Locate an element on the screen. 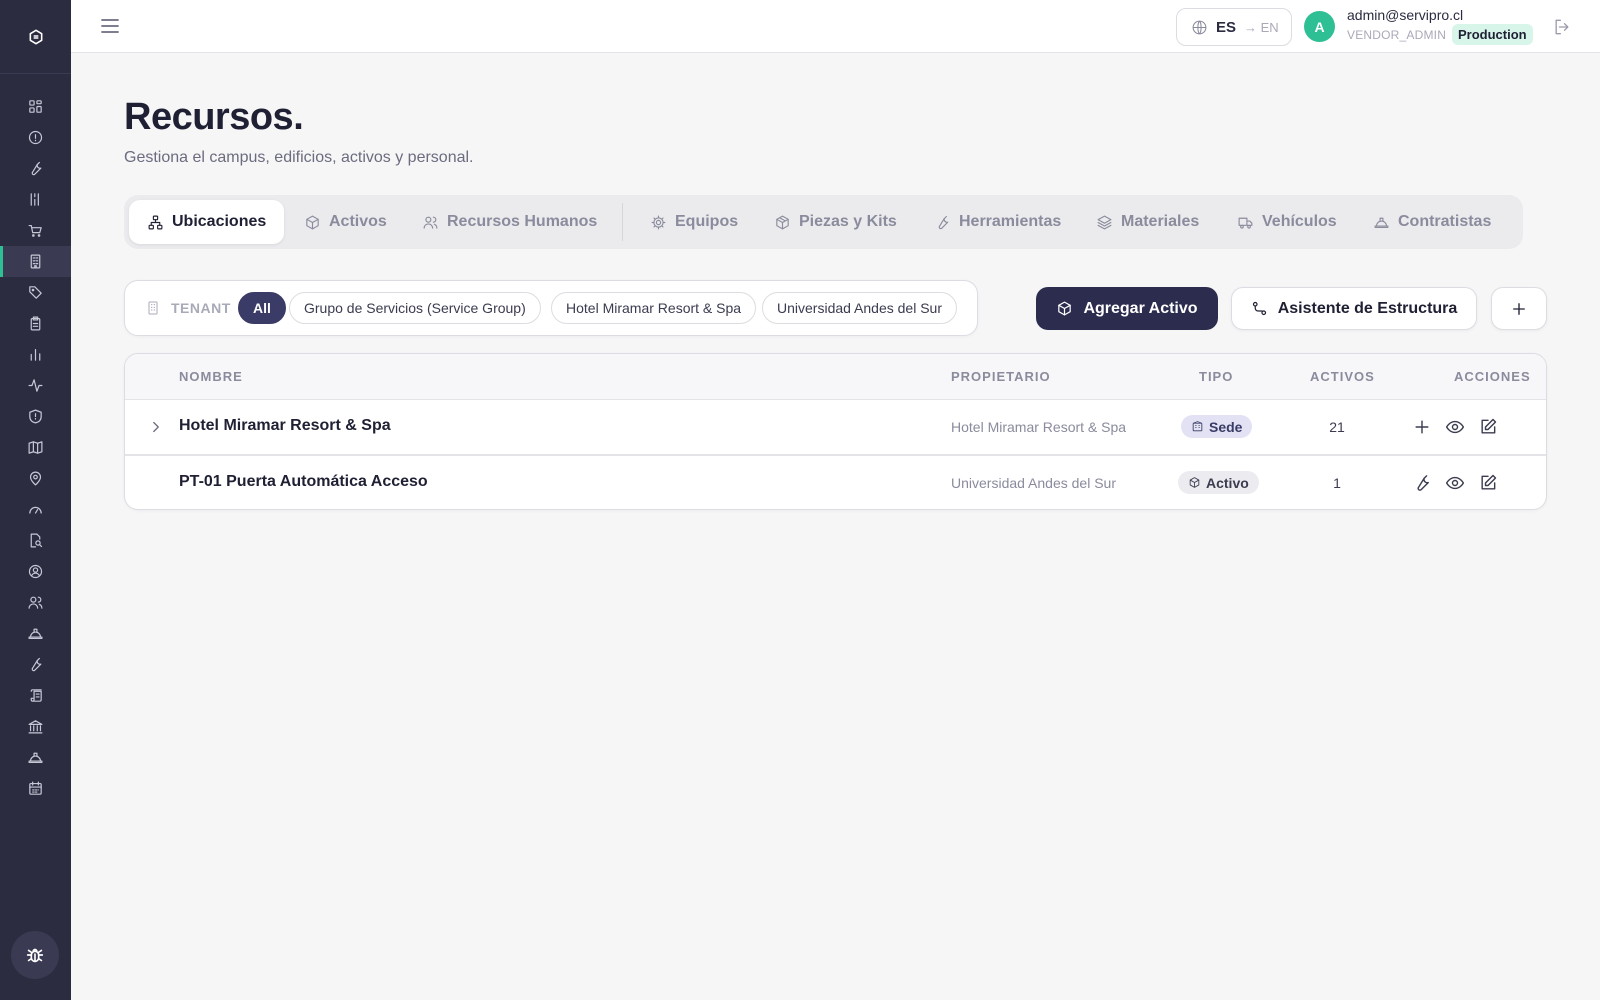  work-orders-icon is located at coordinates (34, 199).